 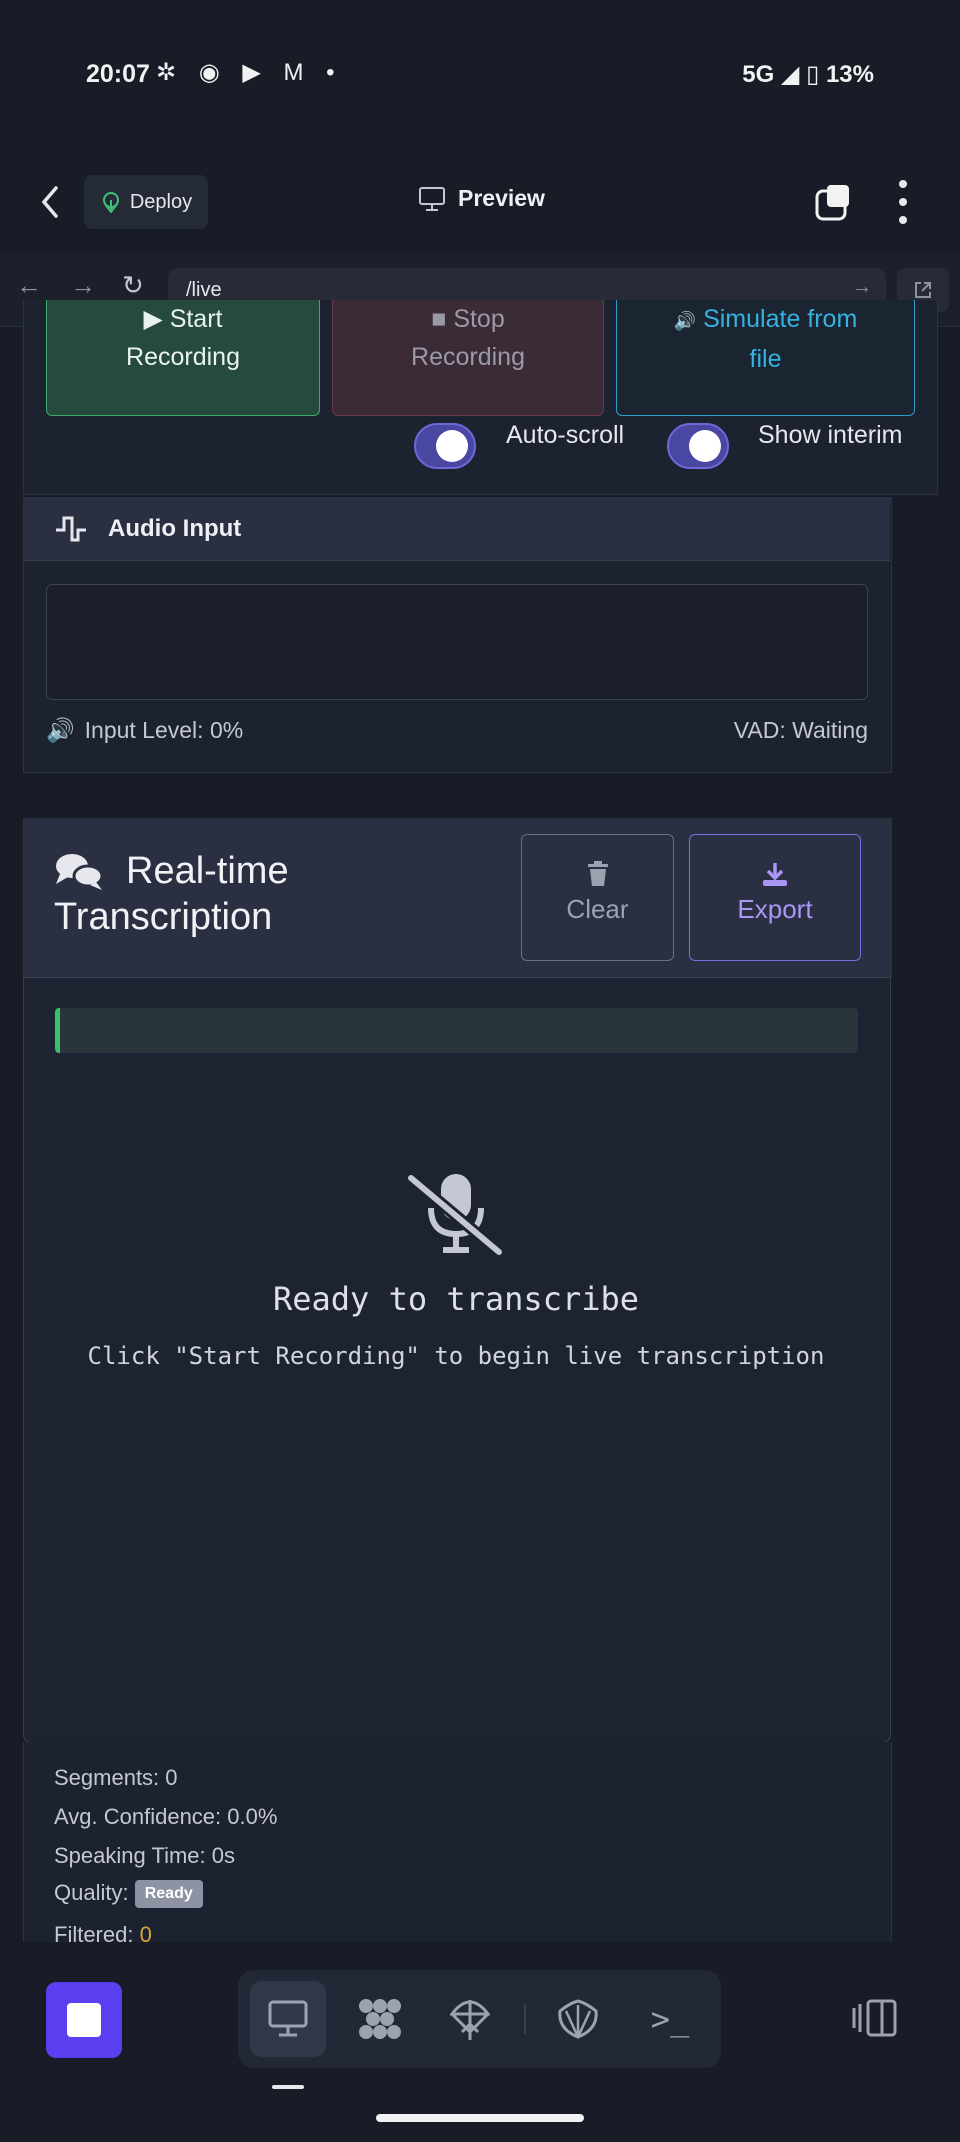 What do you see at coordinates (456, 1299) in the screenshot?
I see `empty-state-title: Ready to transcribe` at bounding box center [456, 1299].